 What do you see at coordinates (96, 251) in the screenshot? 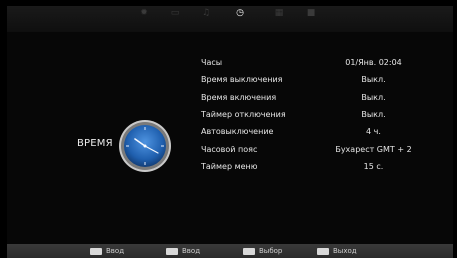
I see `enter-key-icon` at bounding box center [96, 251].